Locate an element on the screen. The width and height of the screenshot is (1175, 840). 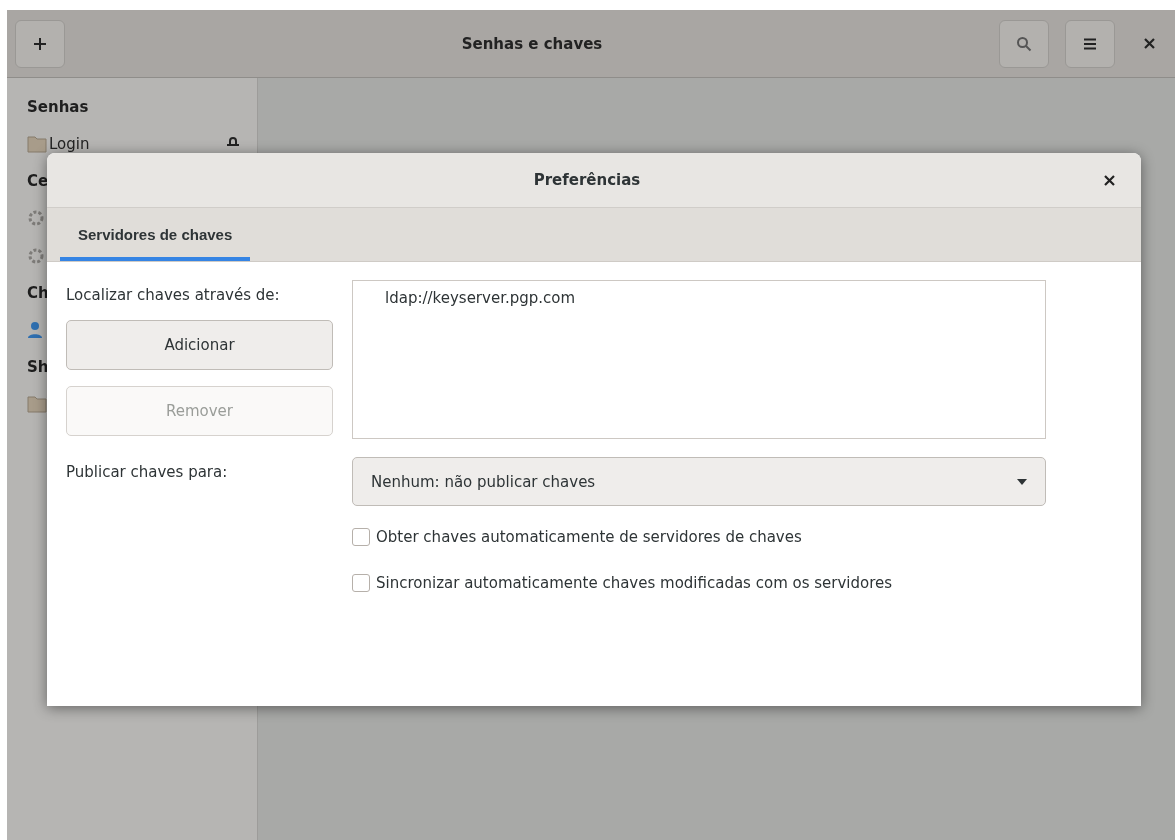
sidebar-heading: Sh is located at coordinates (38, 367).